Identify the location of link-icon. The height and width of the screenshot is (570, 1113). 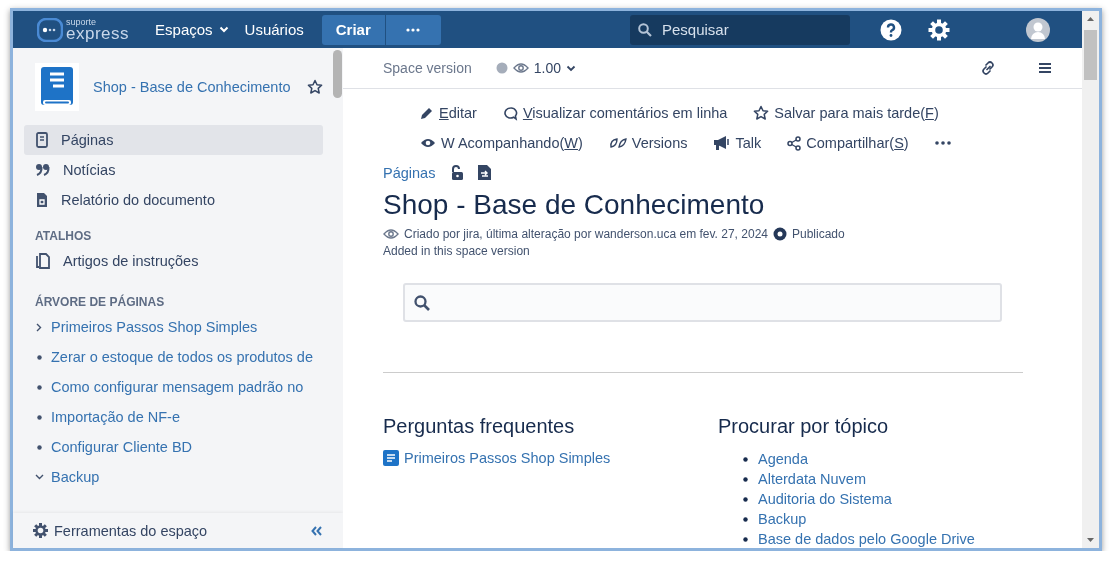
(988, 68).